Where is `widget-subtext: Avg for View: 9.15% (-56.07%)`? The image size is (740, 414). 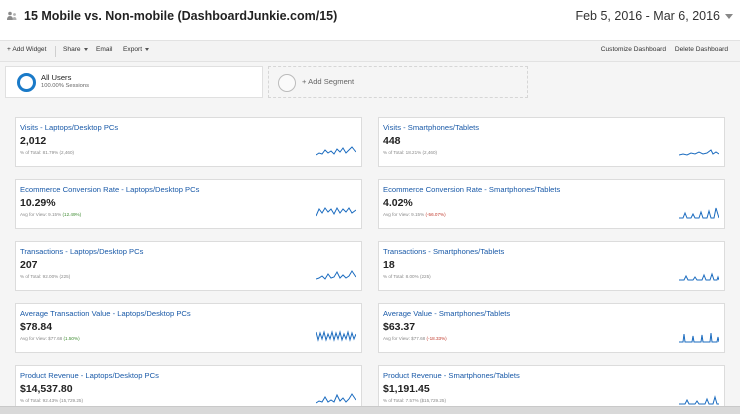
widget-subtext: Avg for View: 9.15% (-56.07%) is located at coordinates (414, 214).